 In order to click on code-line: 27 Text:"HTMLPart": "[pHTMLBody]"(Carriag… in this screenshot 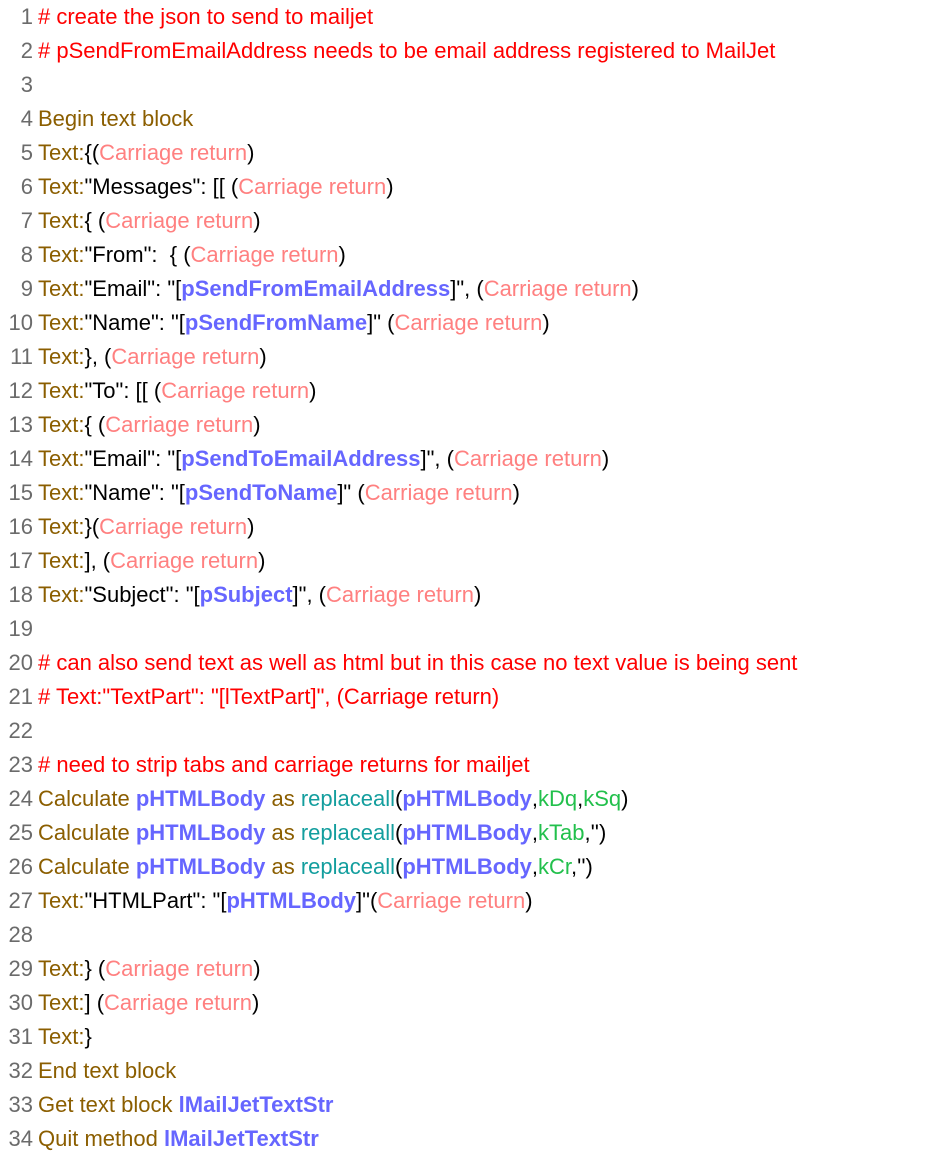, I will do `click(462, 901)`.